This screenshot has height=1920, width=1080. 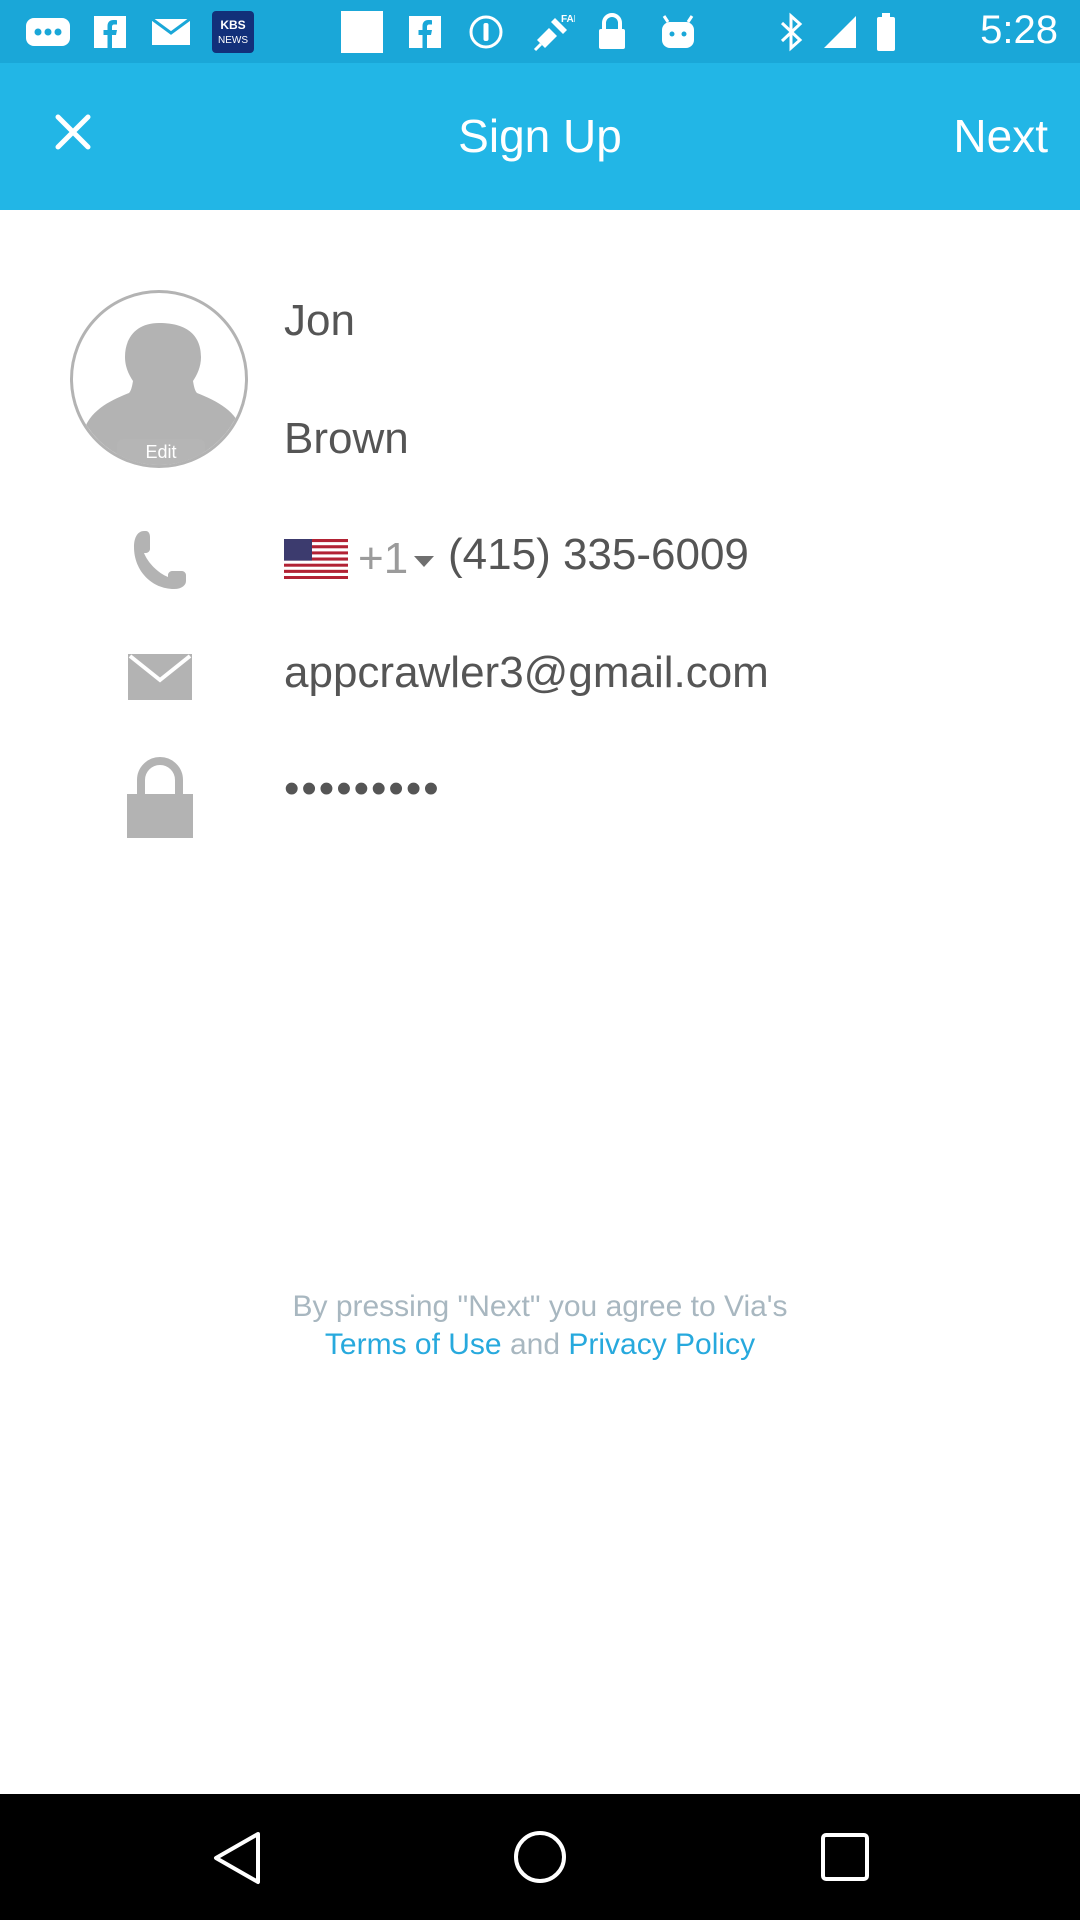 I want to click on password-field: •••••••••, so click(x=362, y=789).